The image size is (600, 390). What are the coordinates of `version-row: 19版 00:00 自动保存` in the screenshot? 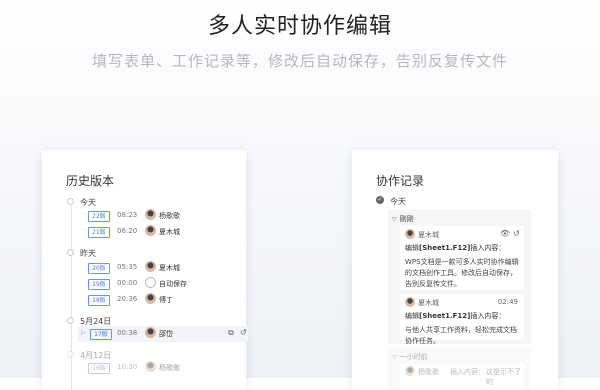 It's located at (163, 284).